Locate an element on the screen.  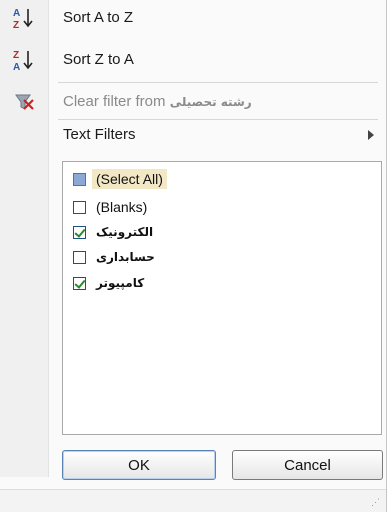
clear-filter-icon is located at coordinates (24, 102).